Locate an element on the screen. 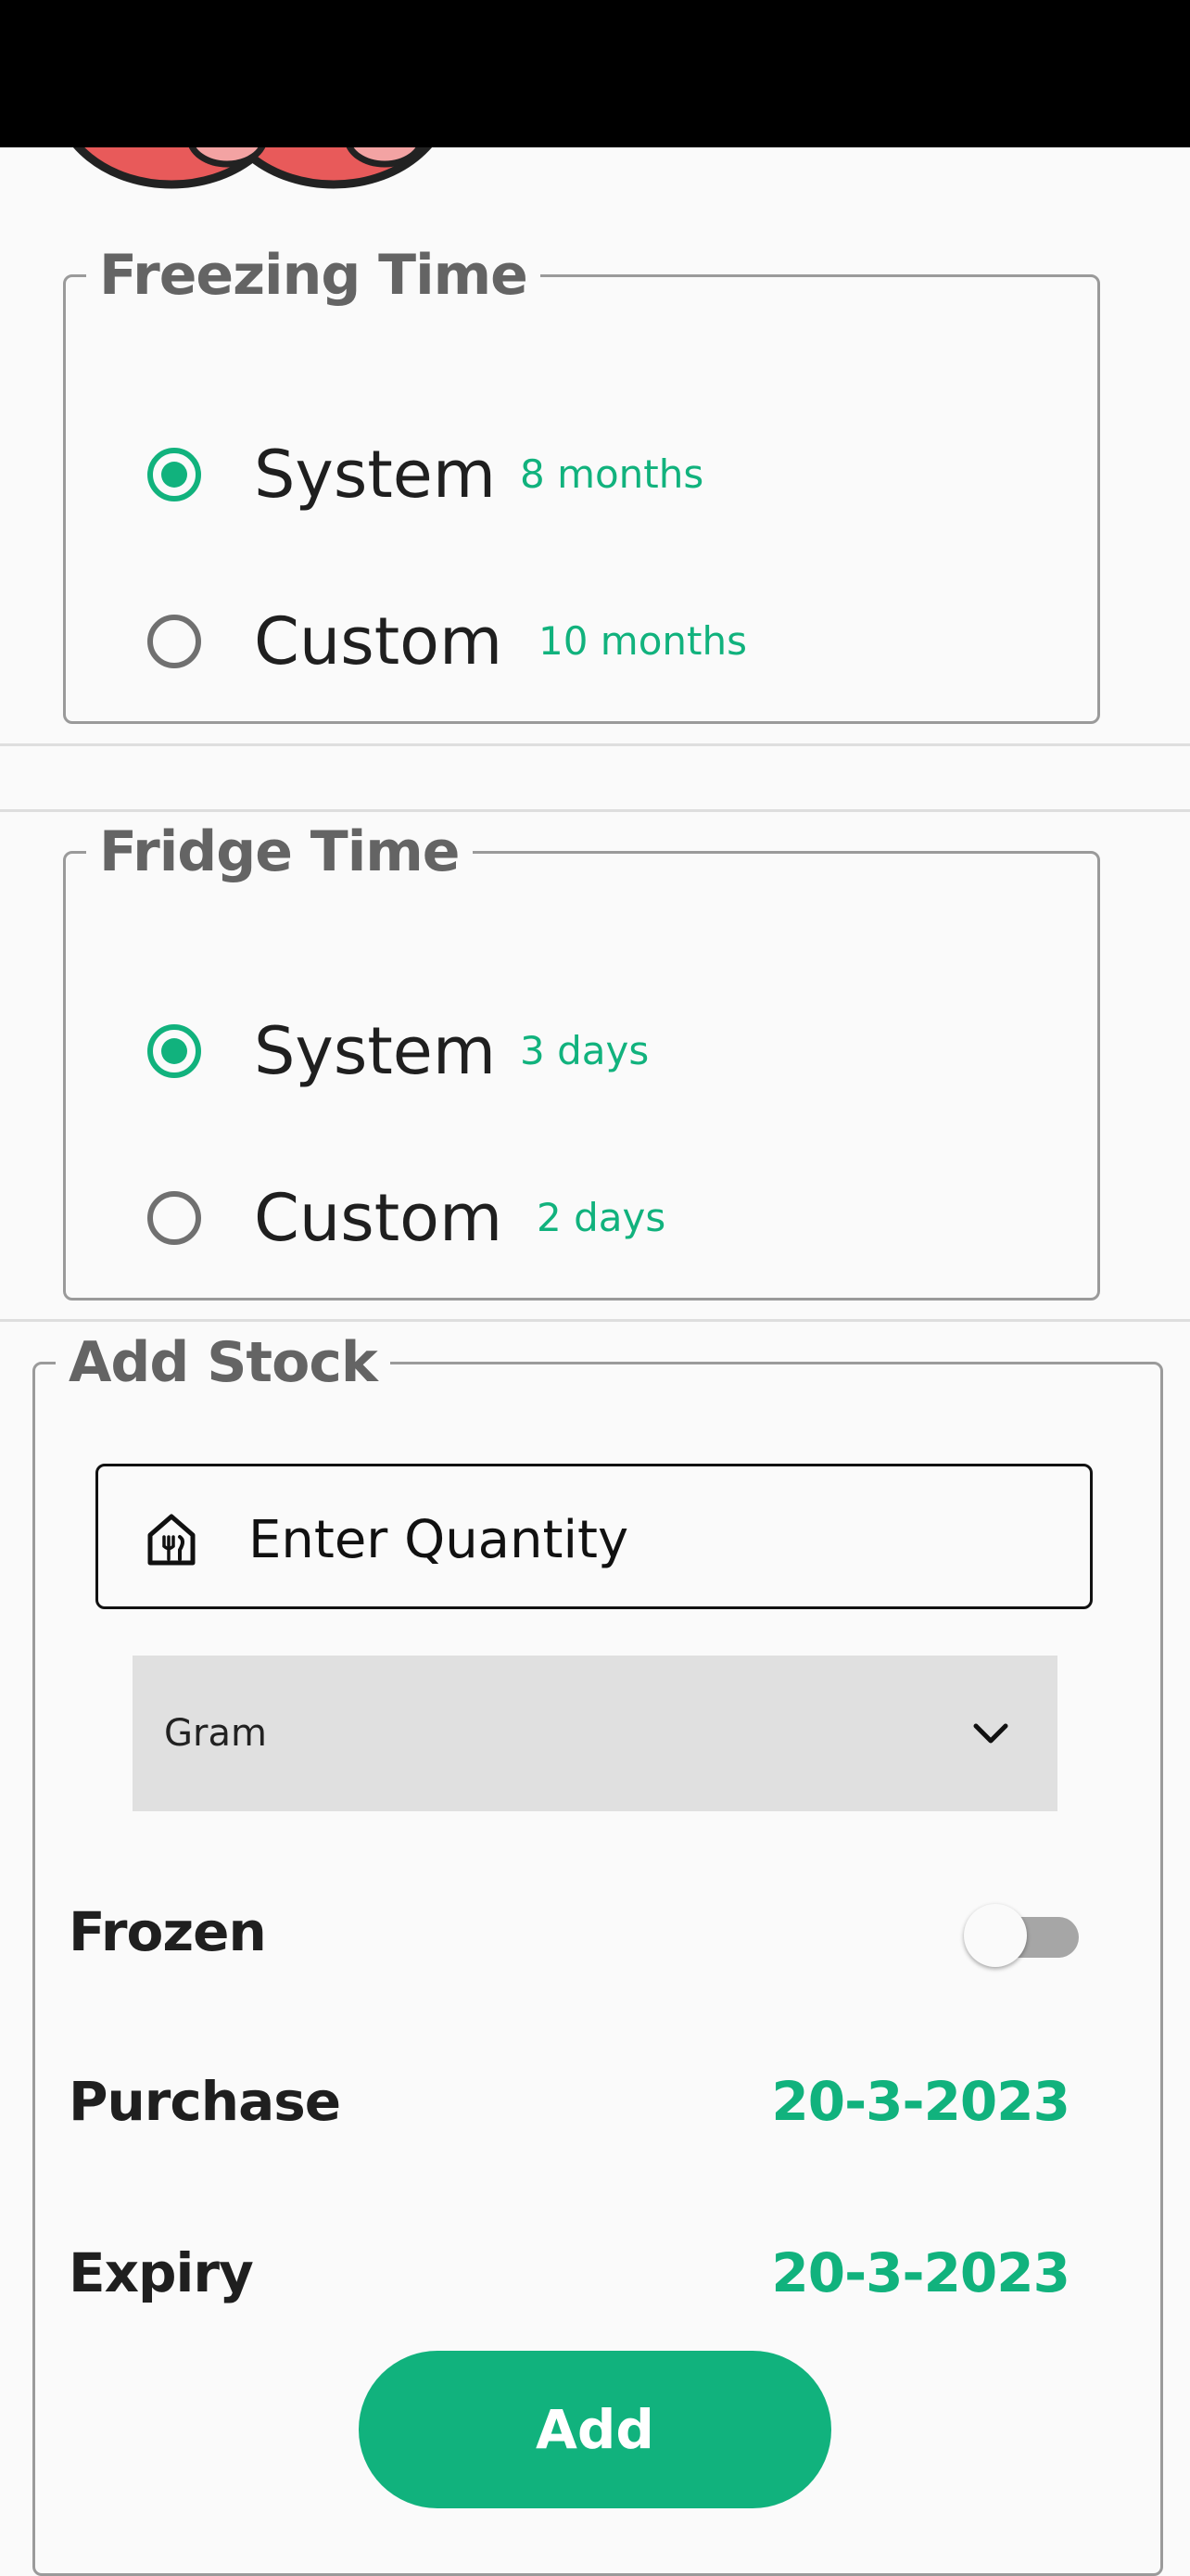 The height and width of the screenshot is (2576, 1190). unit-selected-value: Gram is located at coordinates (215, 1733).